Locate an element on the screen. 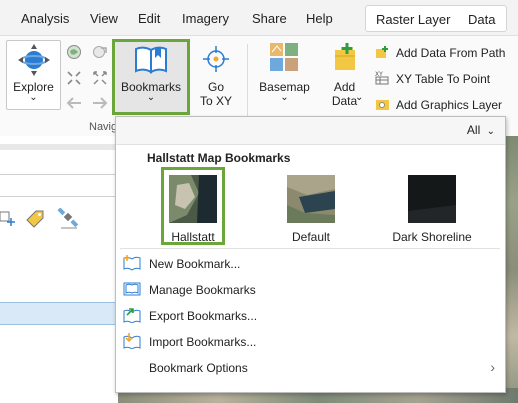 This screenshot has width=518, height=403. bookmarks-button: Bookmarks ⌄ is located at coordinates (151, 77).